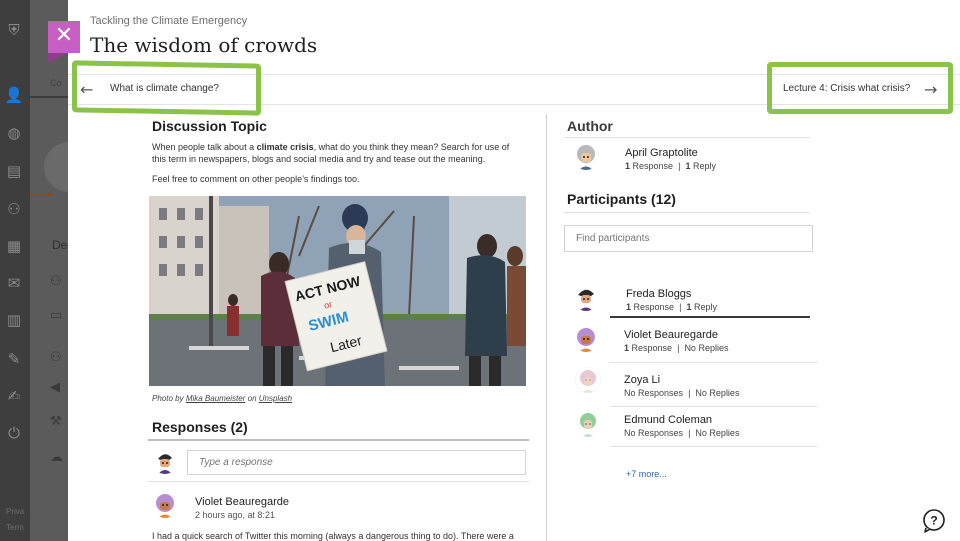 The image size is (960, 541). I want to click on close-icon: ✕, so click(64, 35).